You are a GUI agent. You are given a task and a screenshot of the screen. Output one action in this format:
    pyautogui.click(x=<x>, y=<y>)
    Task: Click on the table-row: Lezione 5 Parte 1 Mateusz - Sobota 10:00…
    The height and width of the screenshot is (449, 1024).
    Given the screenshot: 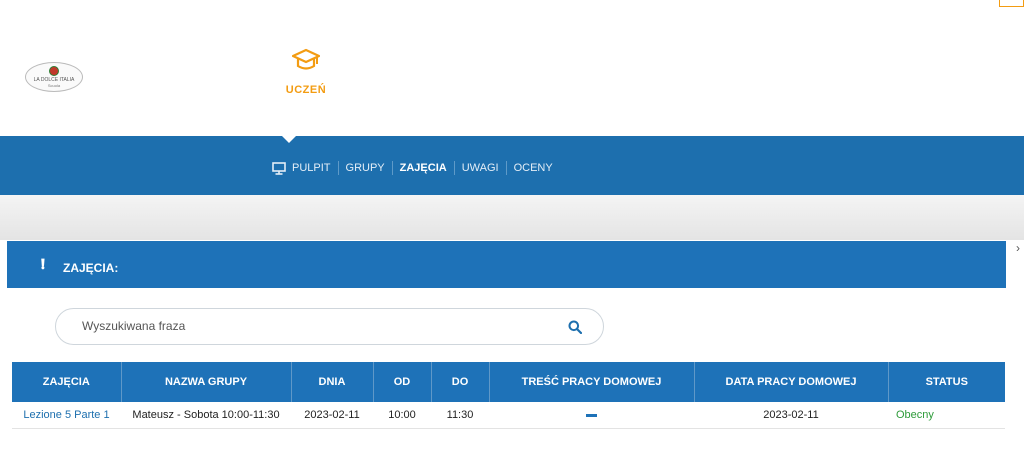 What is the action you would take?
    pyautogui.click(x=508, y=415)
    